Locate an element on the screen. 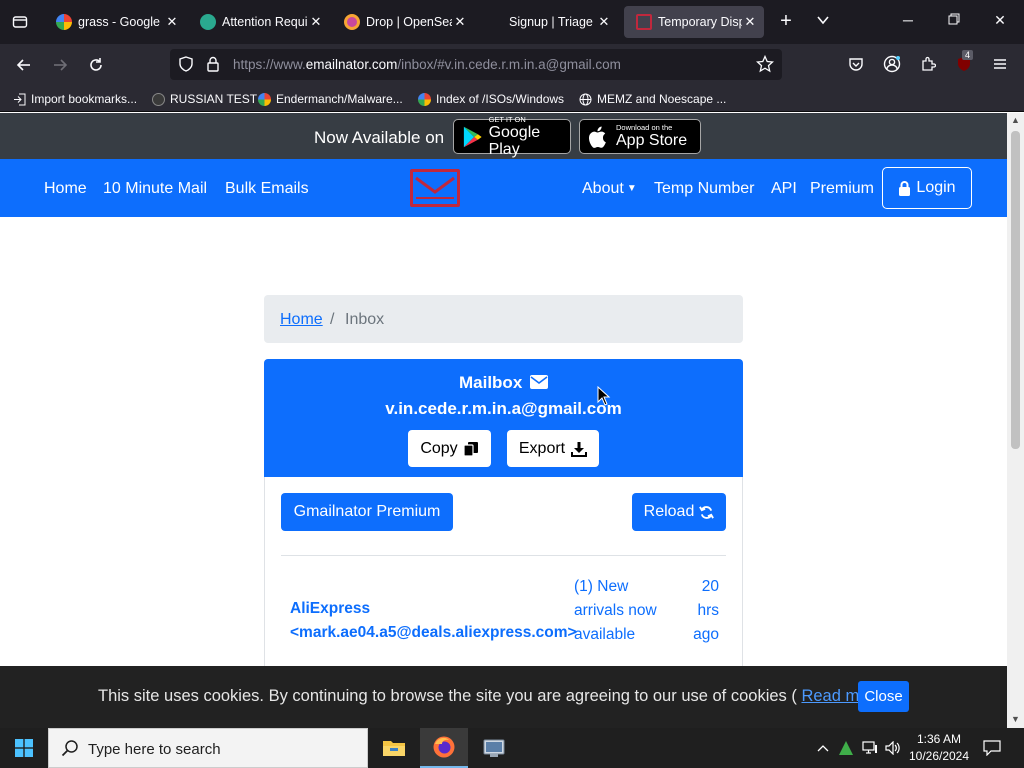 This screenshot has width=1024, height=768. mailbox-title: Mailbox is located at coordinates (503, 383).